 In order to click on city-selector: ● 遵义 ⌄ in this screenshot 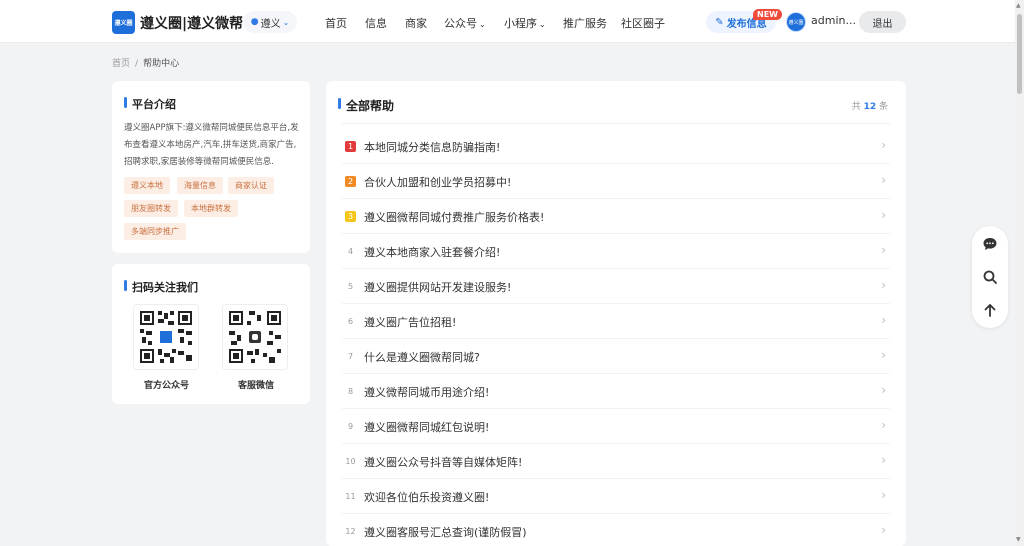, I will do `click(270, 22)`.